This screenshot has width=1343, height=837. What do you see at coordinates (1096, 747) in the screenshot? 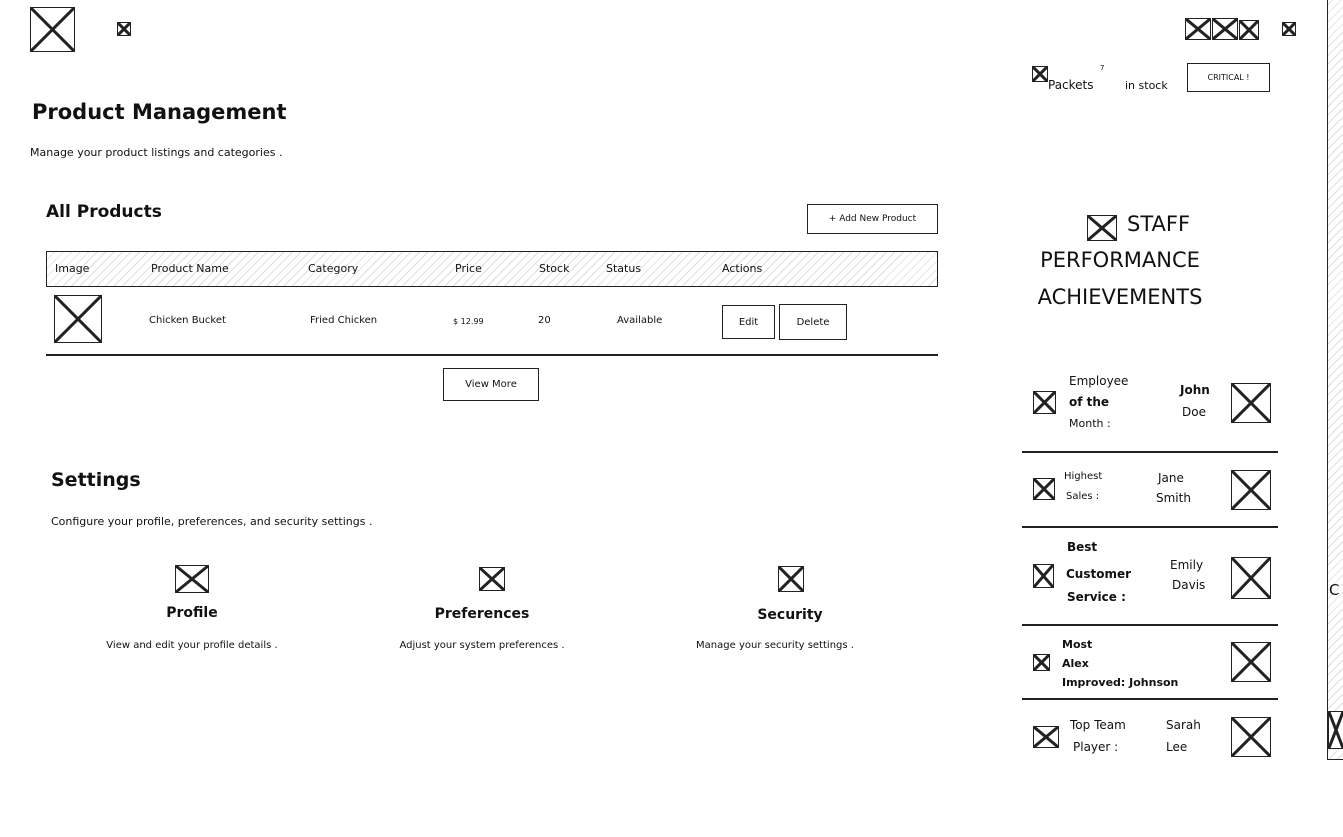
I see `achievement-label-line: Player :` at bounding box center [1096, 747].